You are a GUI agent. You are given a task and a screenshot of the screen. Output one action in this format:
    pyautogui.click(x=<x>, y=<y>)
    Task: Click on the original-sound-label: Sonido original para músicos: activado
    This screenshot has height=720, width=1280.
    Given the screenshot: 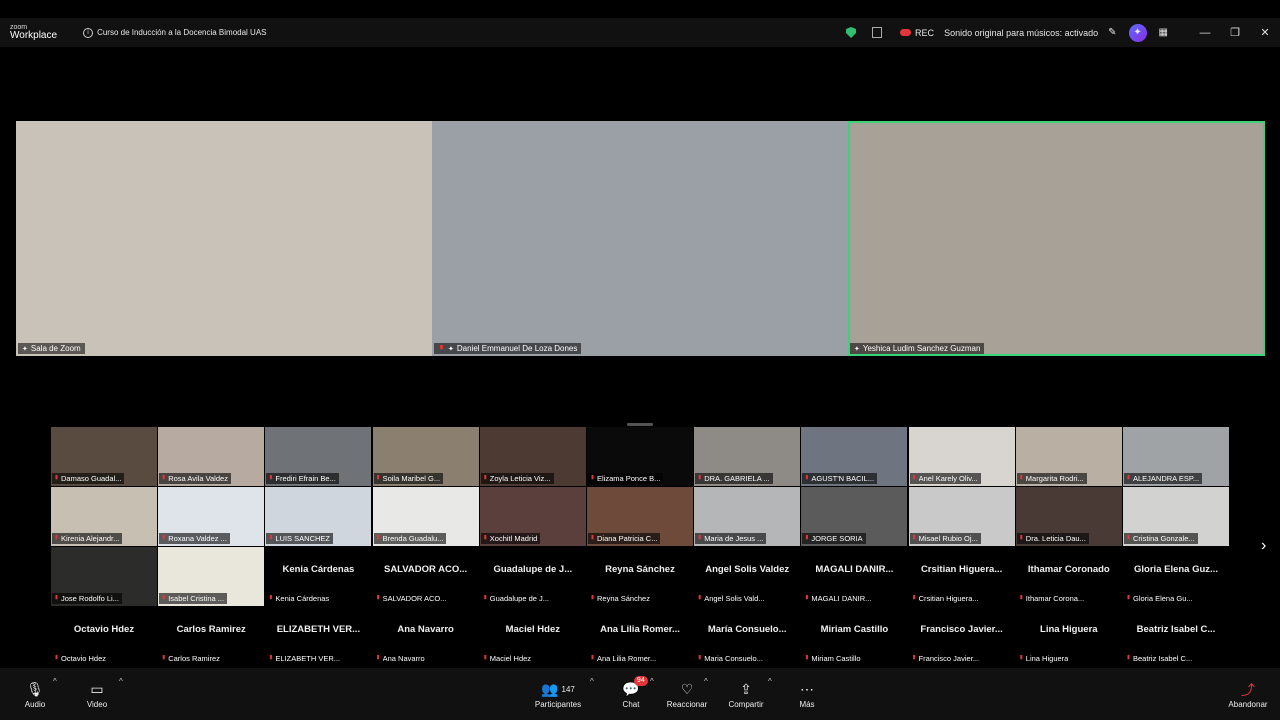 What is the action you would take?
    pyautogui.click(x=1021, y=32)
    